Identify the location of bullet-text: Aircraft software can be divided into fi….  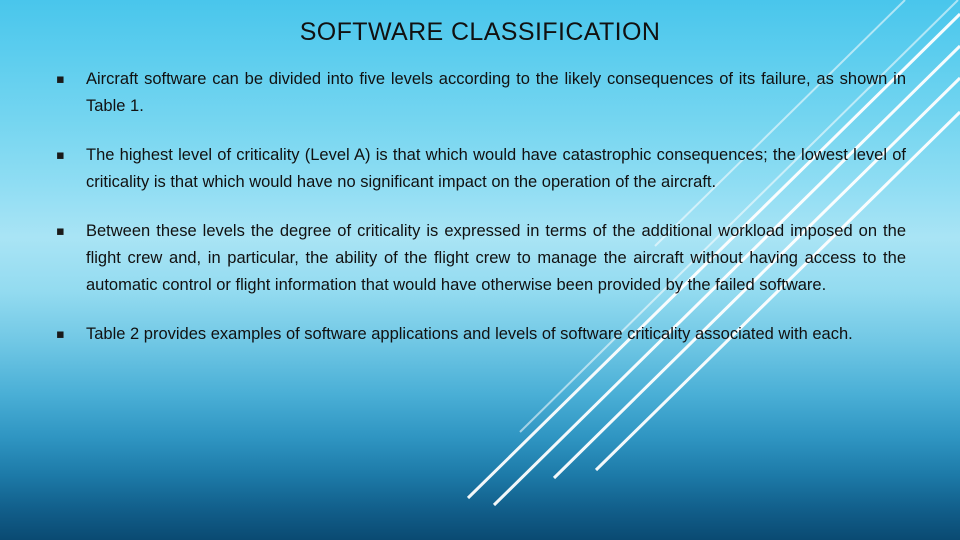
(496, 92).